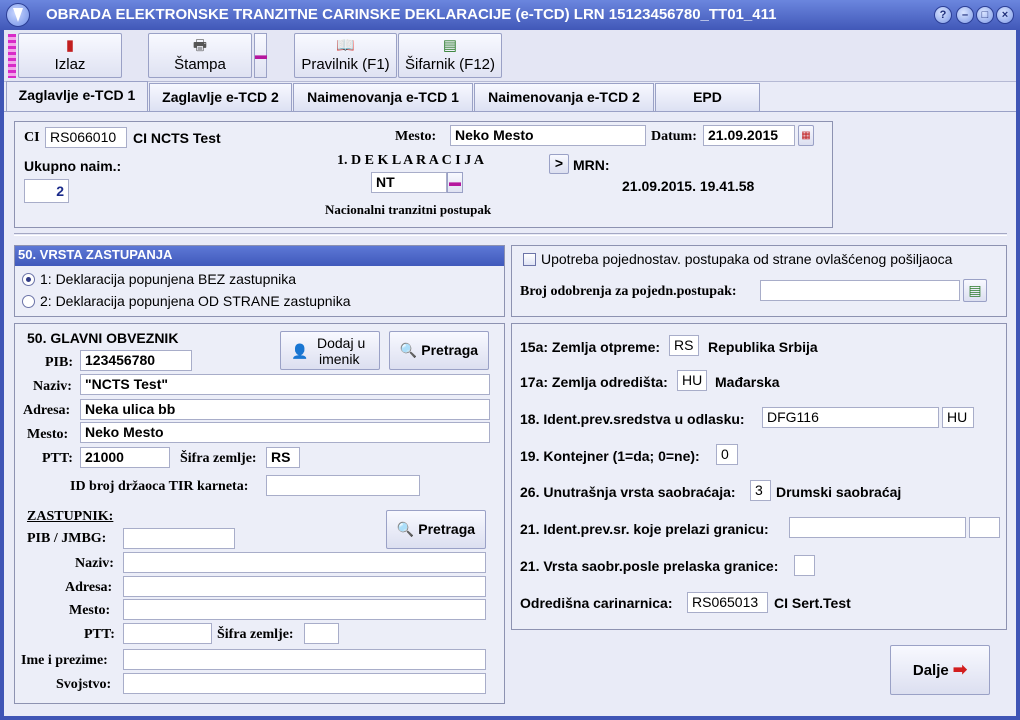  I want to click on vrsta-posle-label: 21. Vrsta saobr.posle prelaska granice:, so click(649, 566).